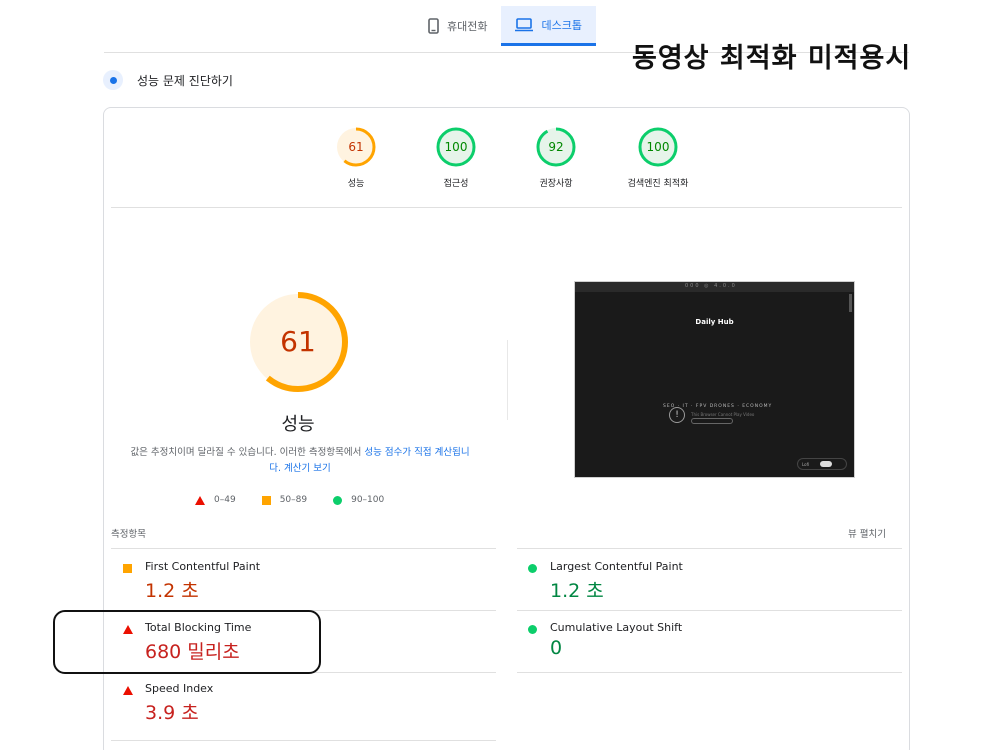 The image size is (1000, 750). What do you see at coordinates (356, 157) in the screenshot?
I see `gauge-performance: 61 성능` at bounding box center [356, 157].